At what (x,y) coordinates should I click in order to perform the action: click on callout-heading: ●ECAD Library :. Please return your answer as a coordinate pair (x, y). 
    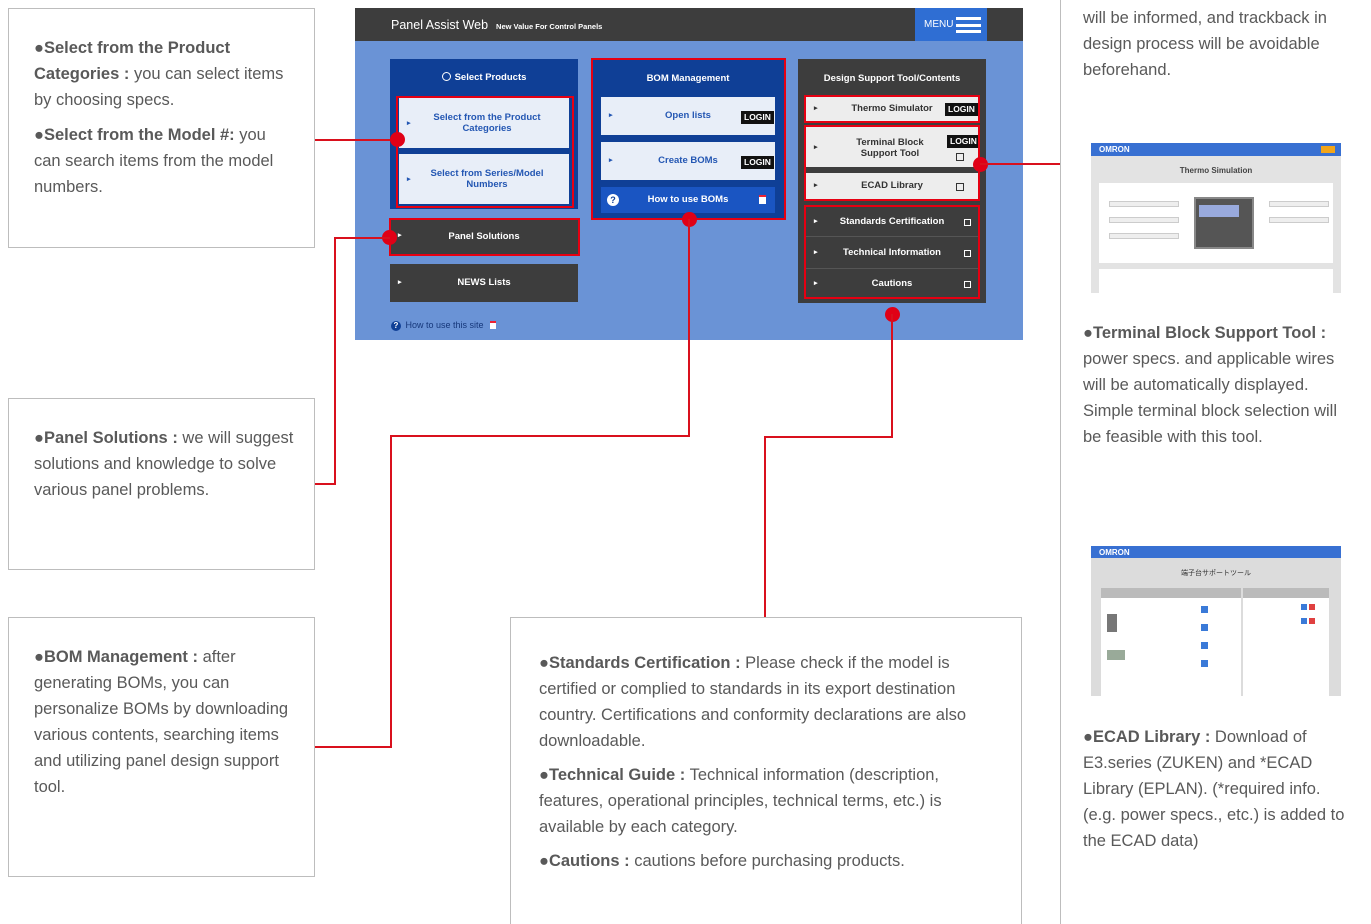
    Looking at the image, I should click on (1147, 737).